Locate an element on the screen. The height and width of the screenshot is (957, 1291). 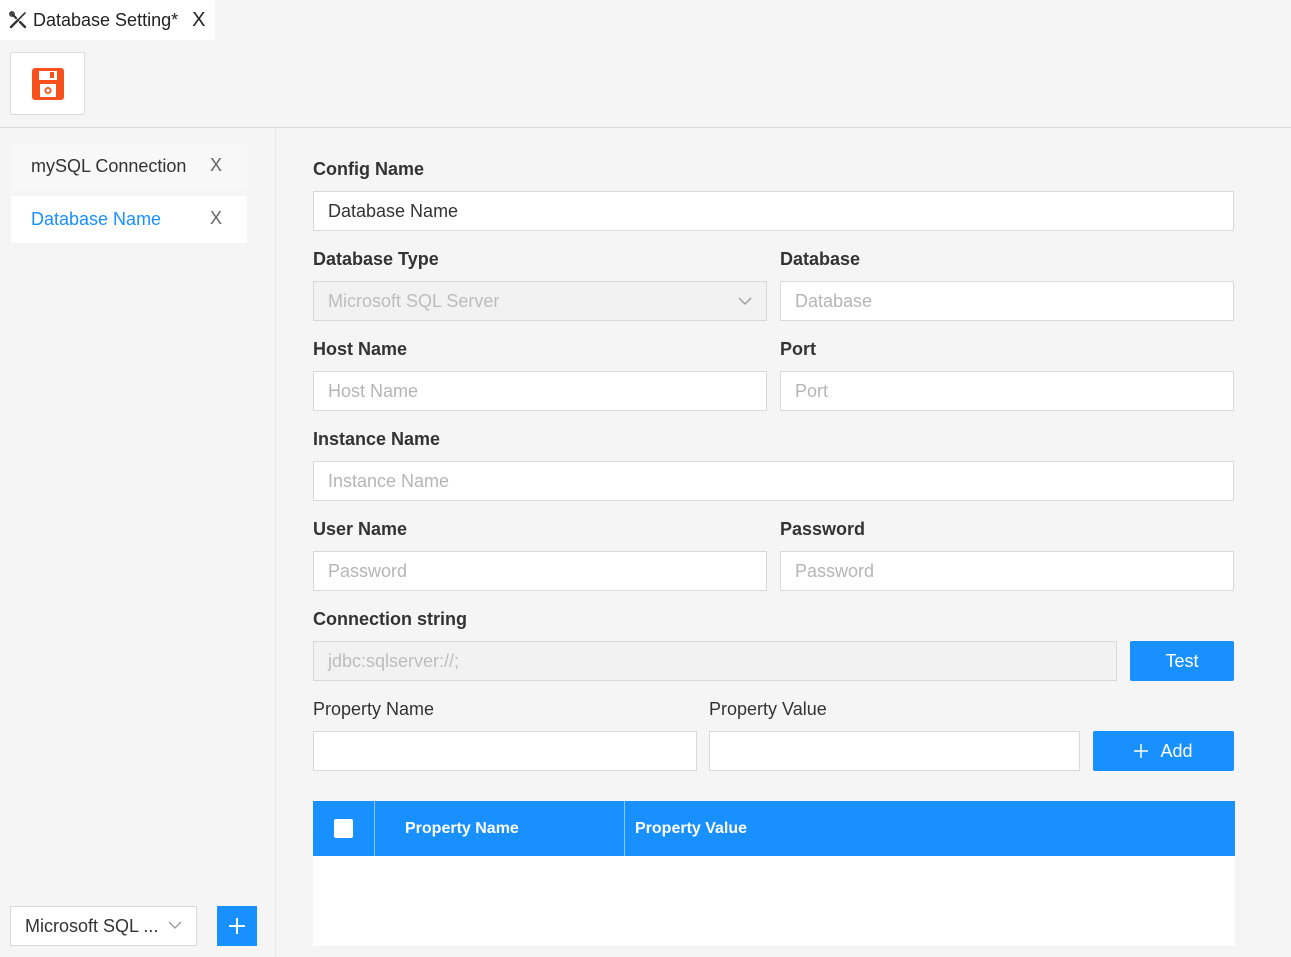
connection-string-label: Connection string is located at coordinates (390, 619).